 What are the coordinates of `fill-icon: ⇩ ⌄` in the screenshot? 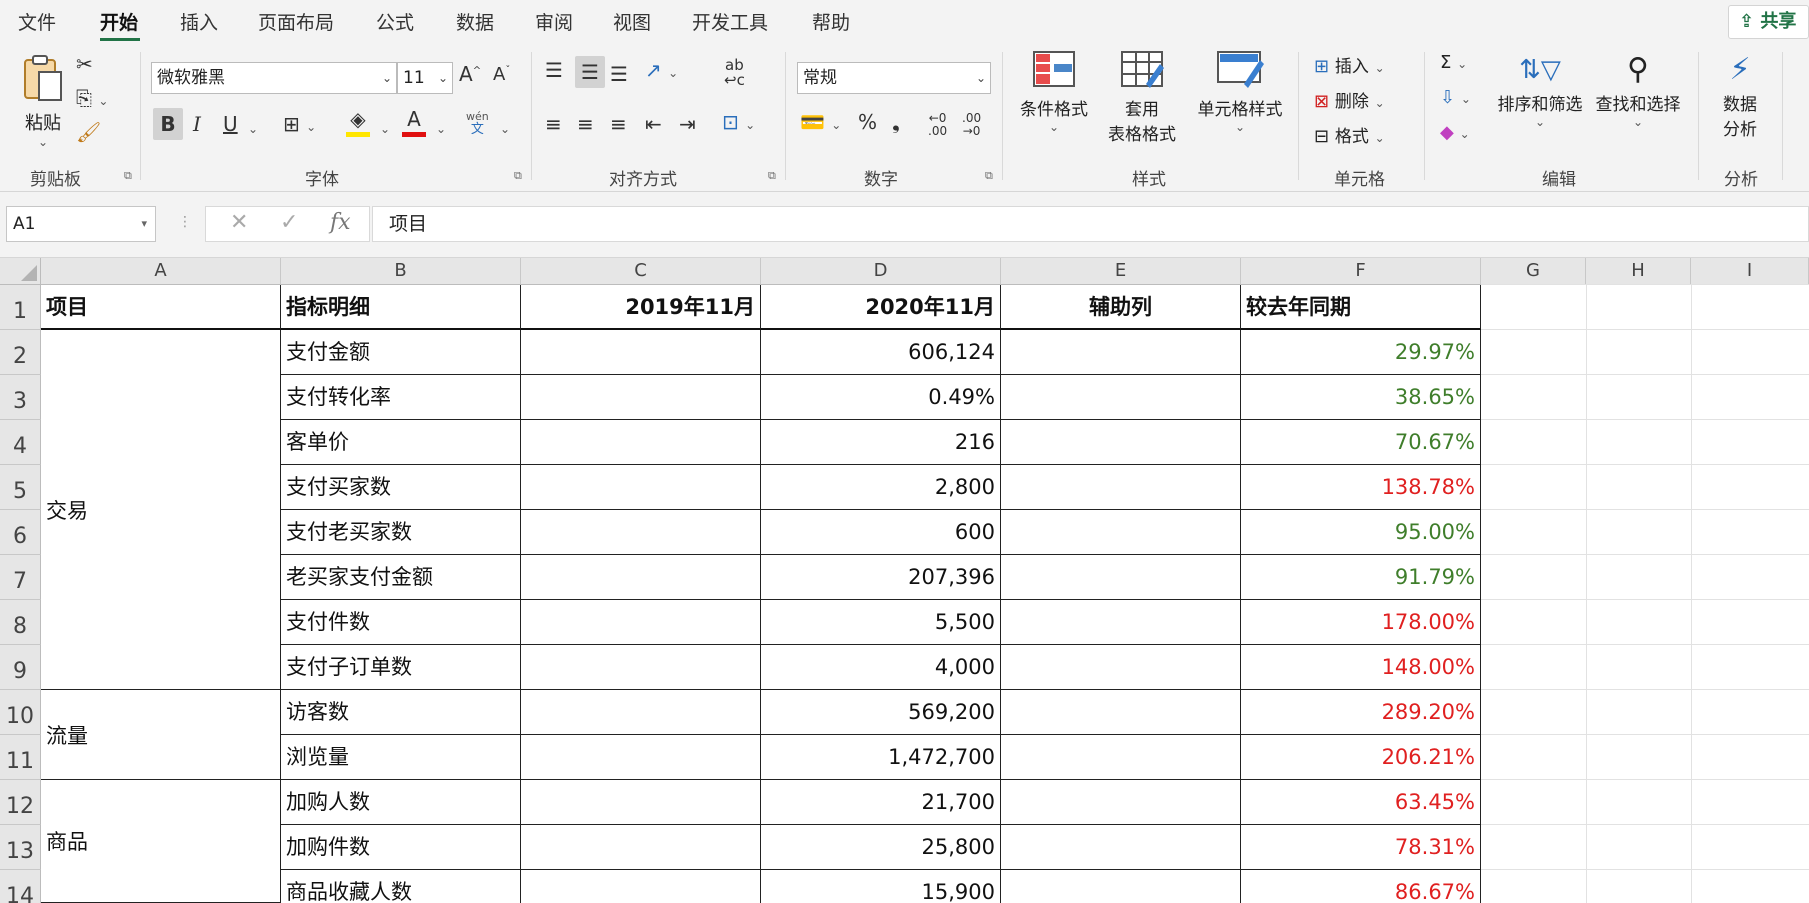 It's located at (1455, 97).